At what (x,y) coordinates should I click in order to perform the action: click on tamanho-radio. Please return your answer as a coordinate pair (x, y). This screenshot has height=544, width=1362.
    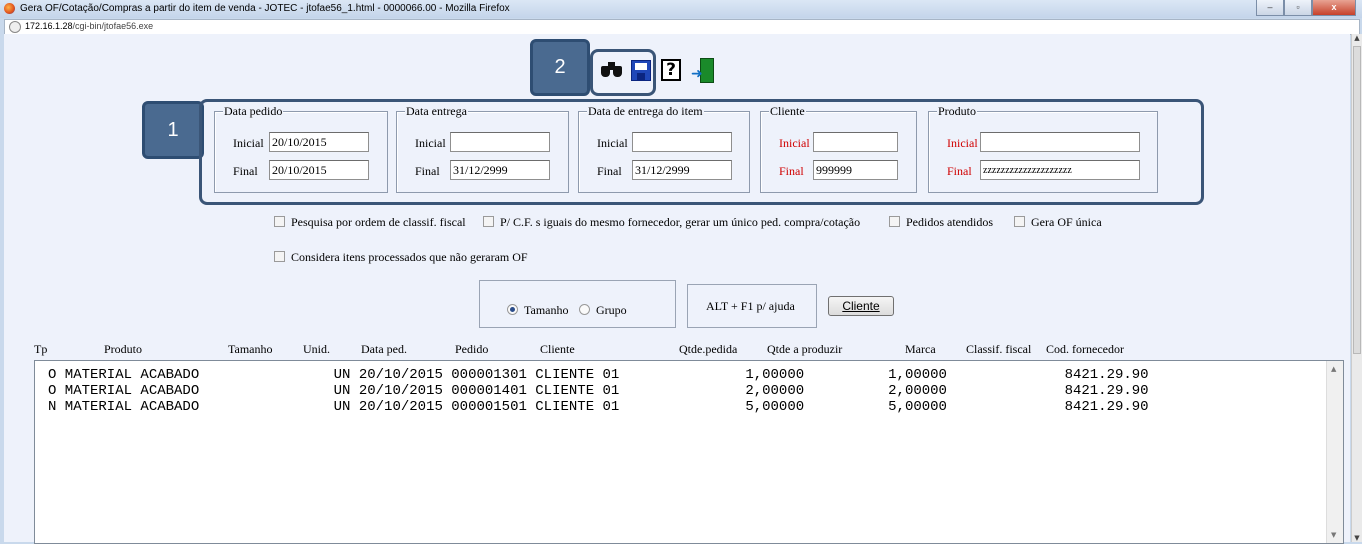
    Looking at the image, I should click on (512, 309).